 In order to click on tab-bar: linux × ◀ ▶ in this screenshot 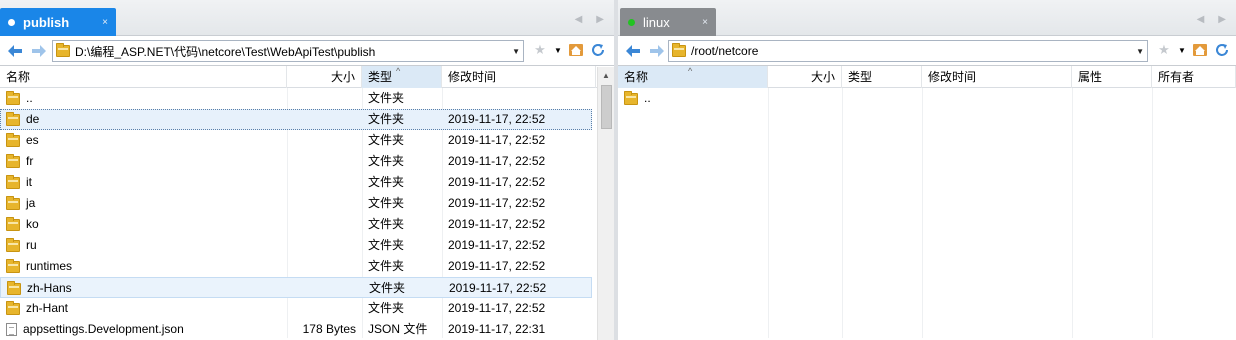, I will do `click(927, 18)`.